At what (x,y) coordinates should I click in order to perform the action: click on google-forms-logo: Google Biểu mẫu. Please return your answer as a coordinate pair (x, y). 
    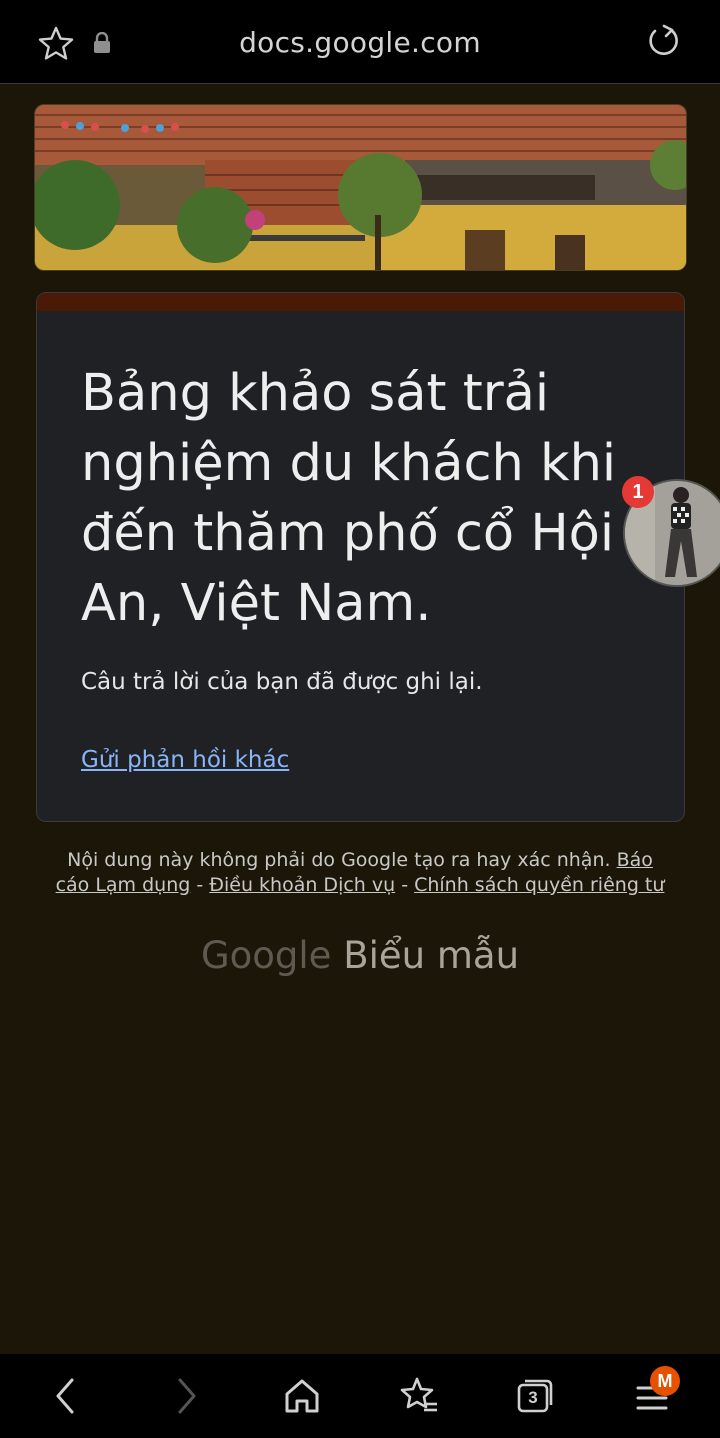
    Looking at the image, I should click on (360, 955).